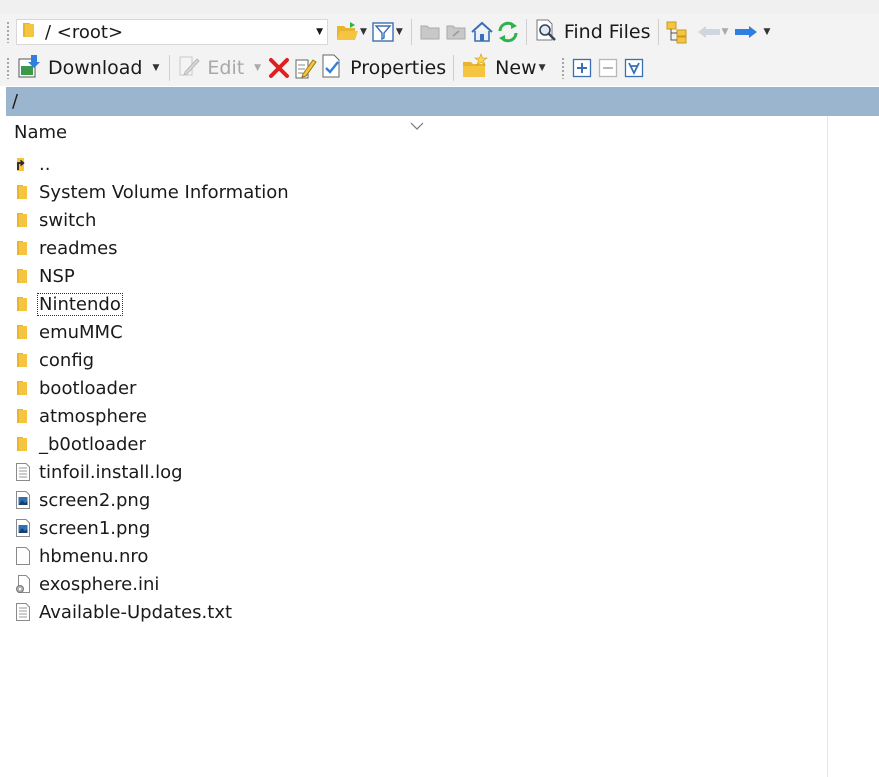 The image size is (879, 777). I want to click on list-item-name: NSP, so click(57, 276).